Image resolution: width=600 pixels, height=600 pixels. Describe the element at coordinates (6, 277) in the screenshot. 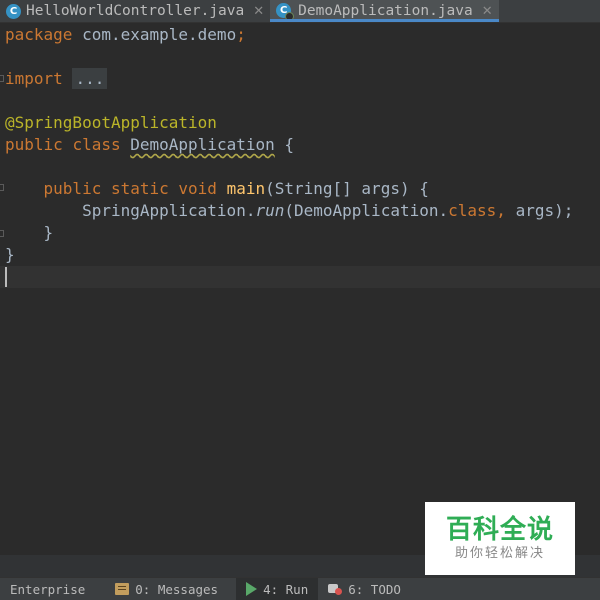

I see `text-caret` at that location.